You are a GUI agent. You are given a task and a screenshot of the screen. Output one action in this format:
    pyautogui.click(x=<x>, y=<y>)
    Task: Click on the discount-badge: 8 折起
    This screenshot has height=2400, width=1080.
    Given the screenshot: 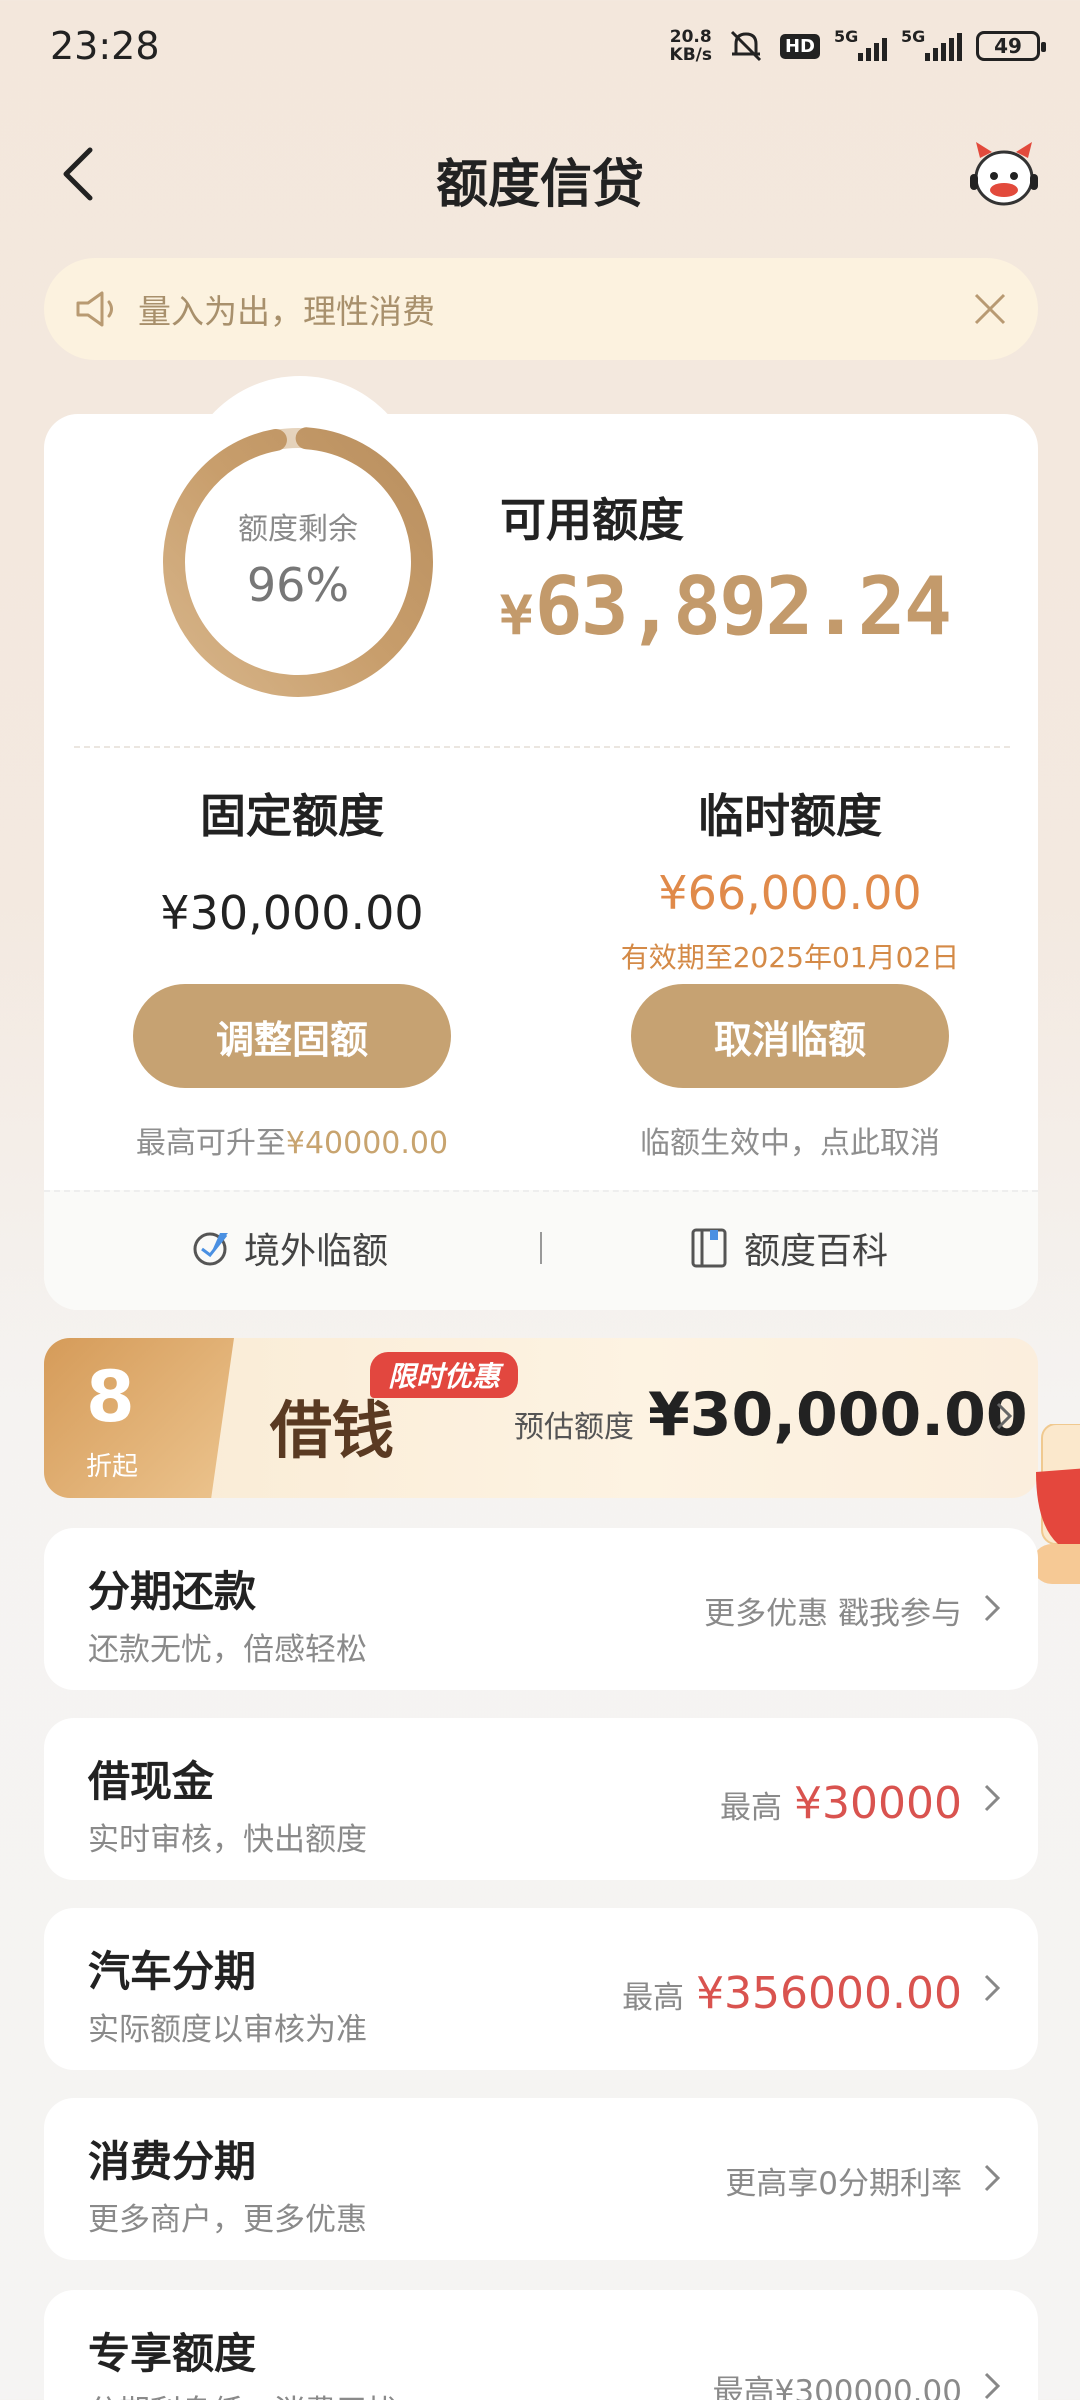 What is the action you would take?
    pyautogui.click(x=139, y=1418)
    